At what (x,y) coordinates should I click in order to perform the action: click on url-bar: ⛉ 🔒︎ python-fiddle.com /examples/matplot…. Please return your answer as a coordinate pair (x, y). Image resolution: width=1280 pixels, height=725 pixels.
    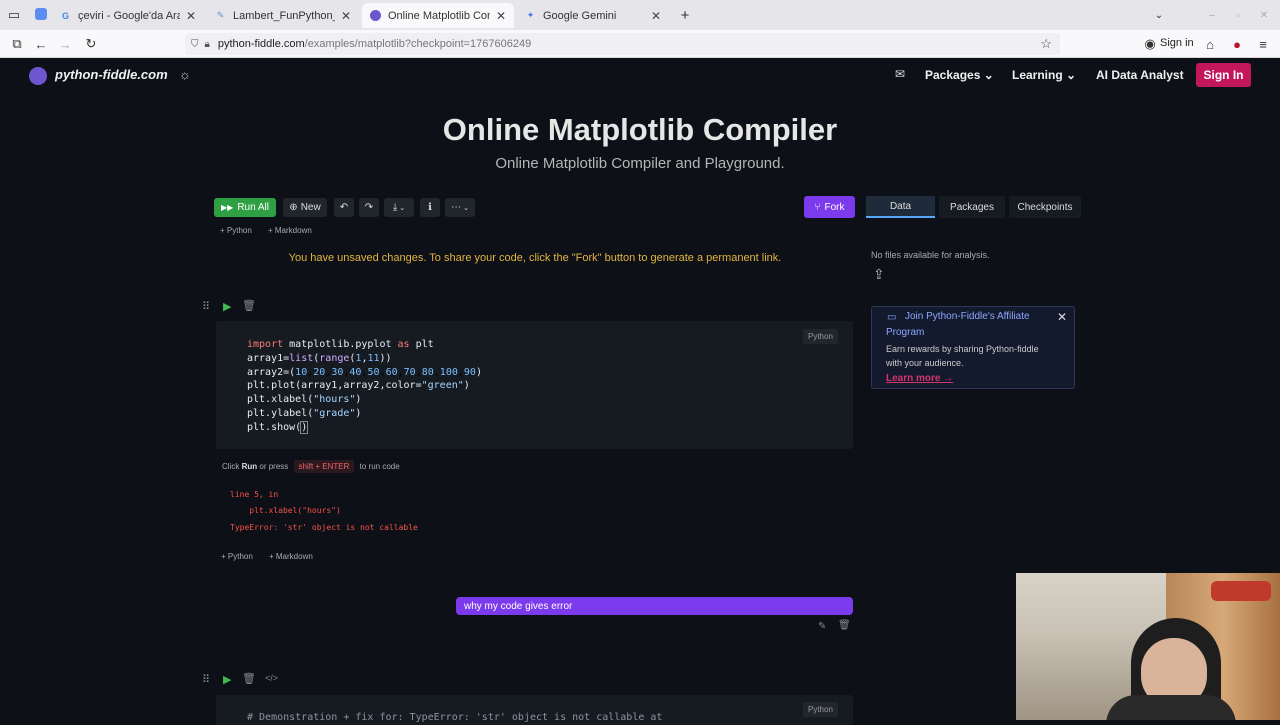
    Looking at the image, I should click on (622, 44).